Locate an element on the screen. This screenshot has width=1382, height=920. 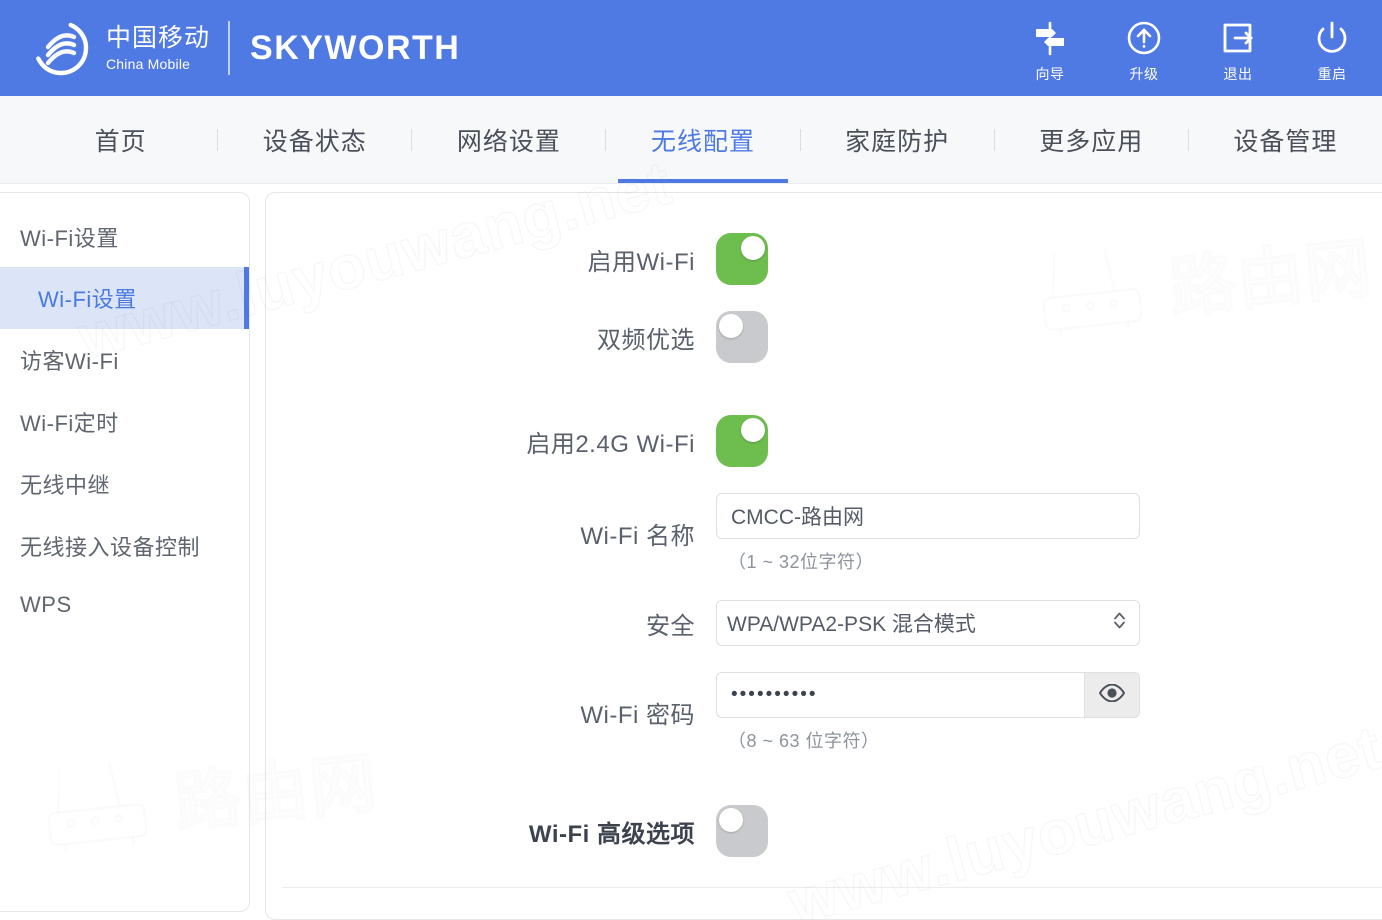
row-dual-band: 双频优选 is located at coordinates (824, 337).